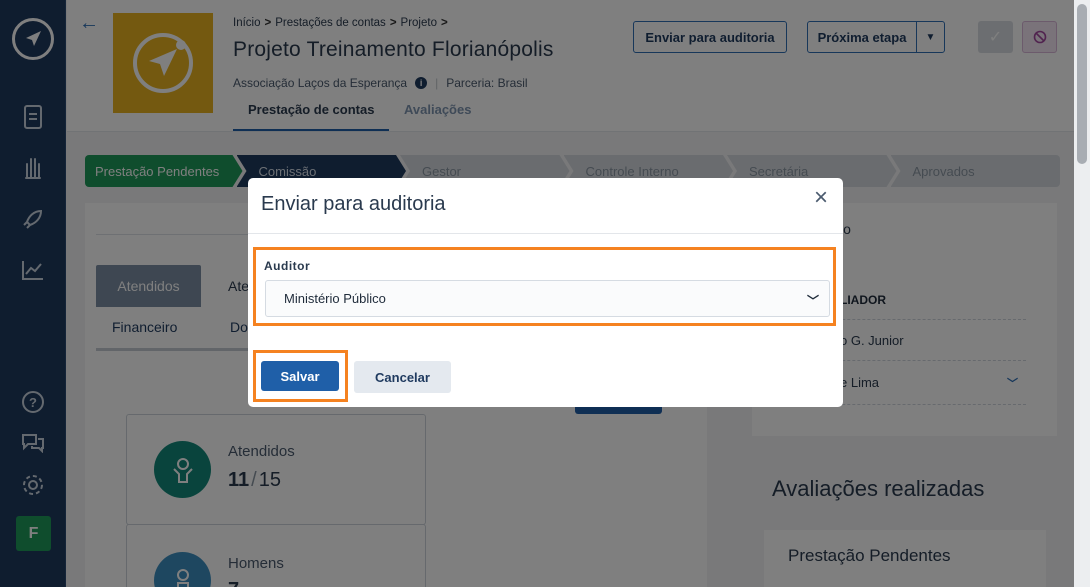 The width and height of the screenshot is (1090, 587). What do you see at coordinates (1082, 293) in the screenshot?
I see `scrollbar` at bounding box center [1082, 293].